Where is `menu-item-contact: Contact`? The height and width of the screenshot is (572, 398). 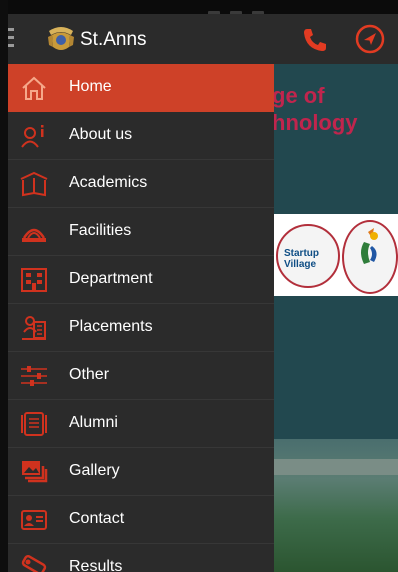
menu-item-contact: Contact is located at coordinates (141, 520).